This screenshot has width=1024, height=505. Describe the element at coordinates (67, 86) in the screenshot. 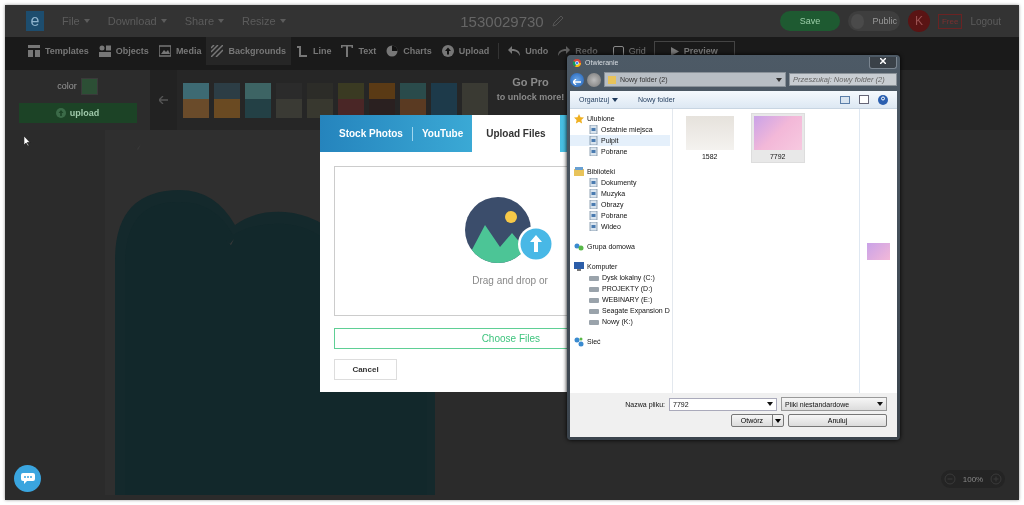

I see `color-label: color` at that location.